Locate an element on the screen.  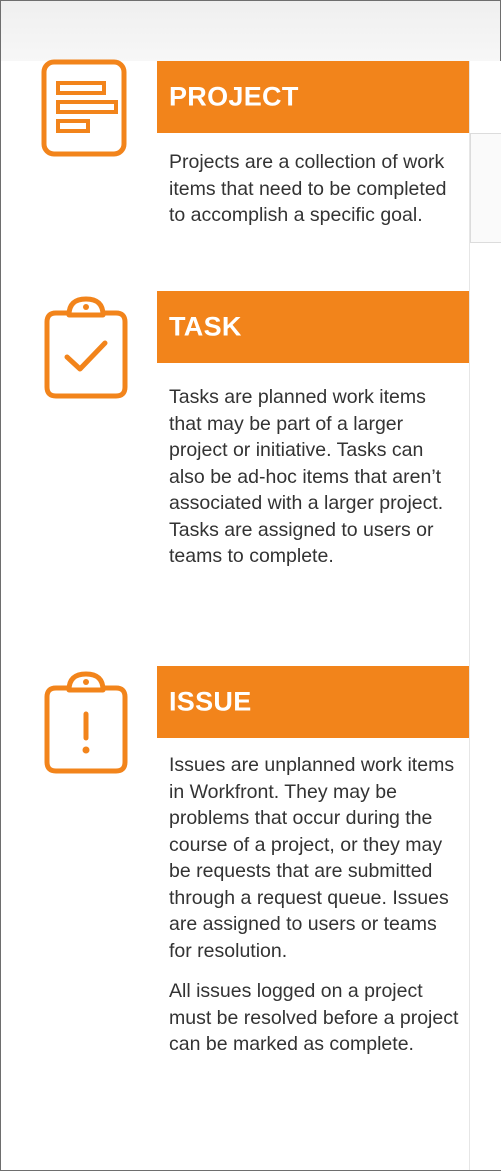
issue-header: ISSUE is located at coordinates (313, 702).